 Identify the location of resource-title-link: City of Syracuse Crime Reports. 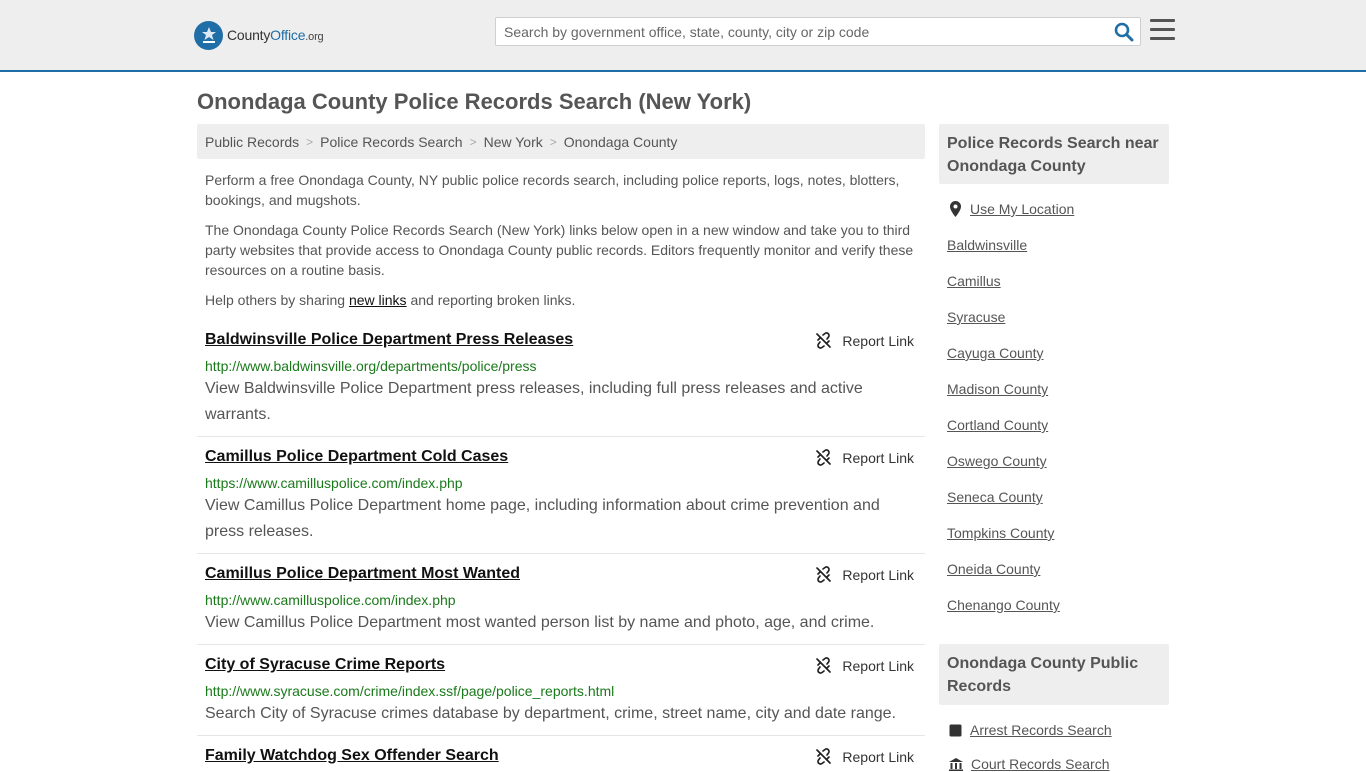
(325, 665).